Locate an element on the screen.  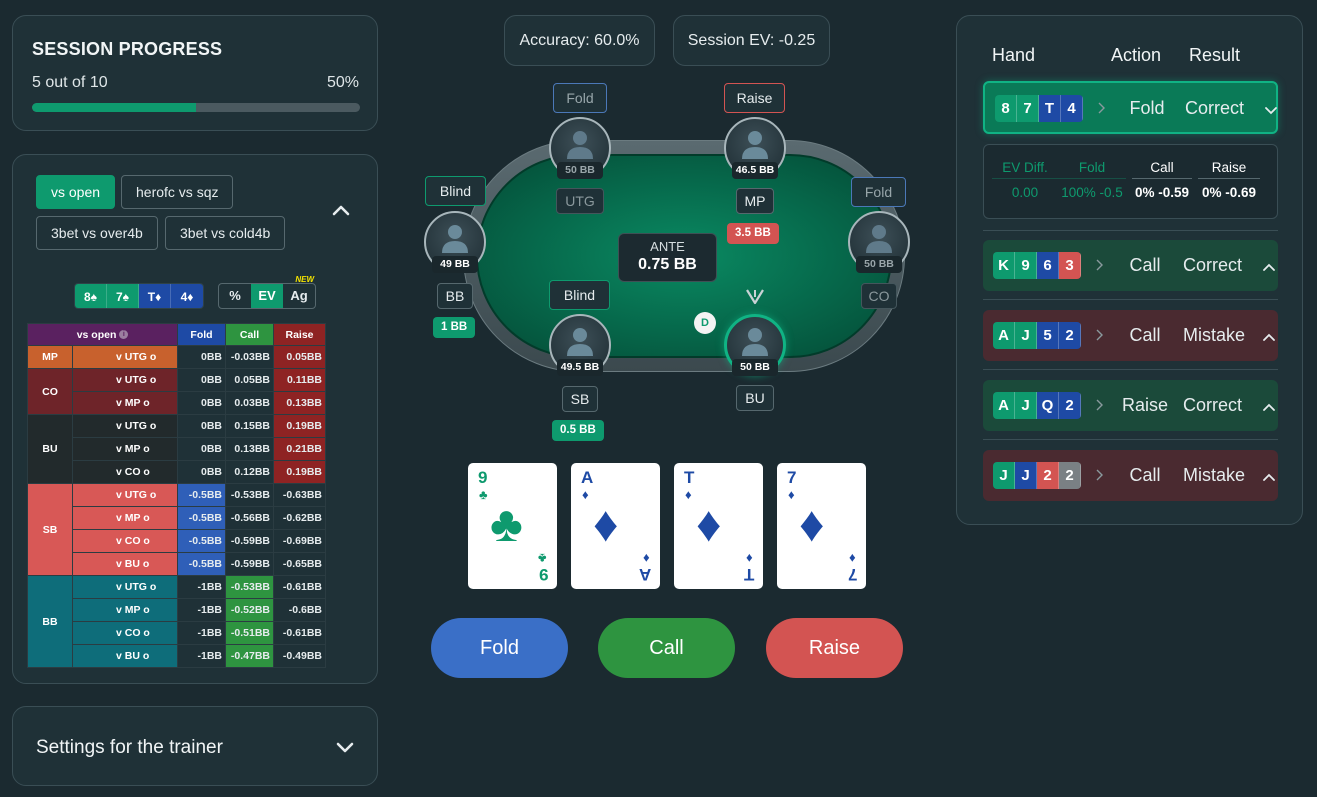
mp-stack: 46.5 BB is located at coordinates (755, 170).